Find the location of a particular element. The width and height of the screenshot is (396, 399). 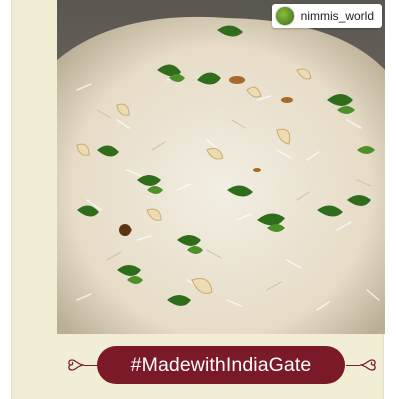

user-handle: nimmis_world is located at coordinates (337, 16).